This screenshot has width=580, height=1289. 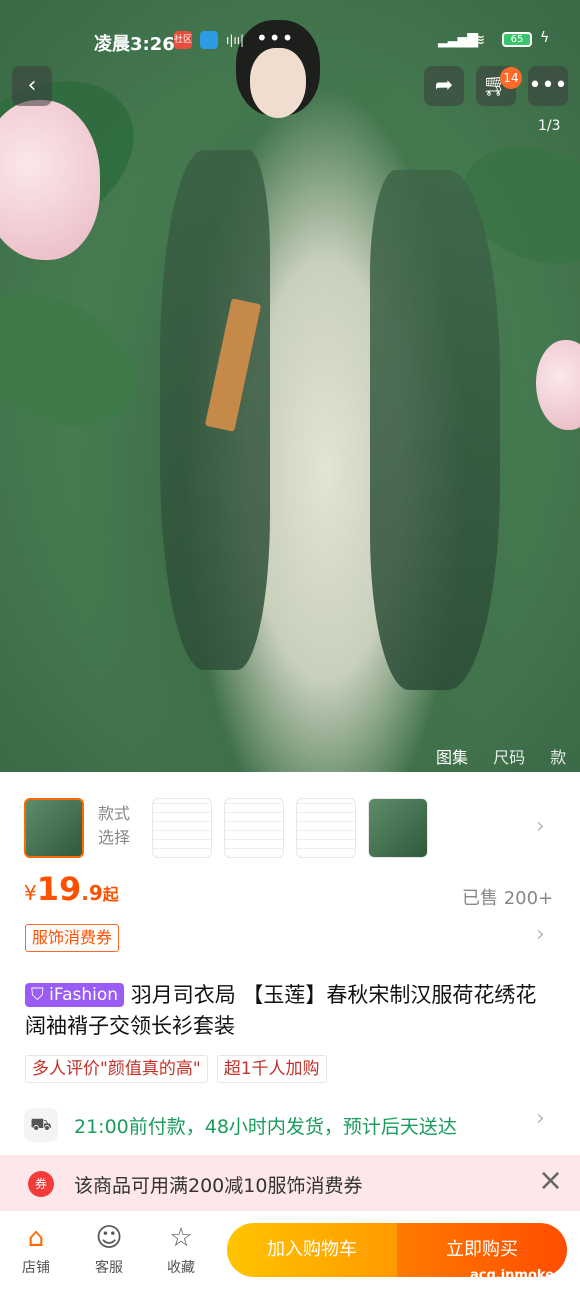 I want to click on cart-count-chip: 超1千人加购, so click(x=271, y=1069).